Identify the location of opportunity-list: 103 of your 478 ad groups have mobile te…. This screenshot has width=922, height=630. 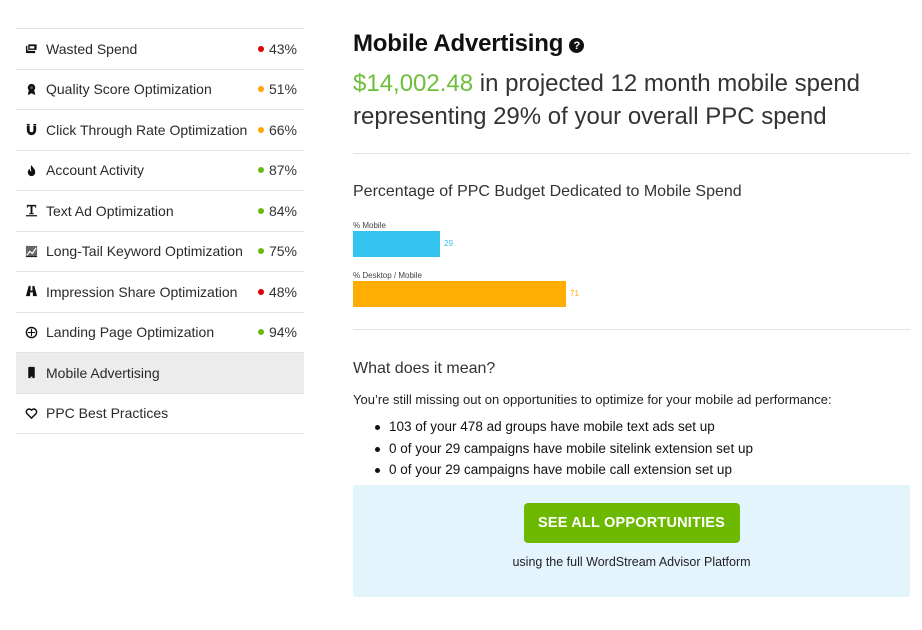
(631, 448).